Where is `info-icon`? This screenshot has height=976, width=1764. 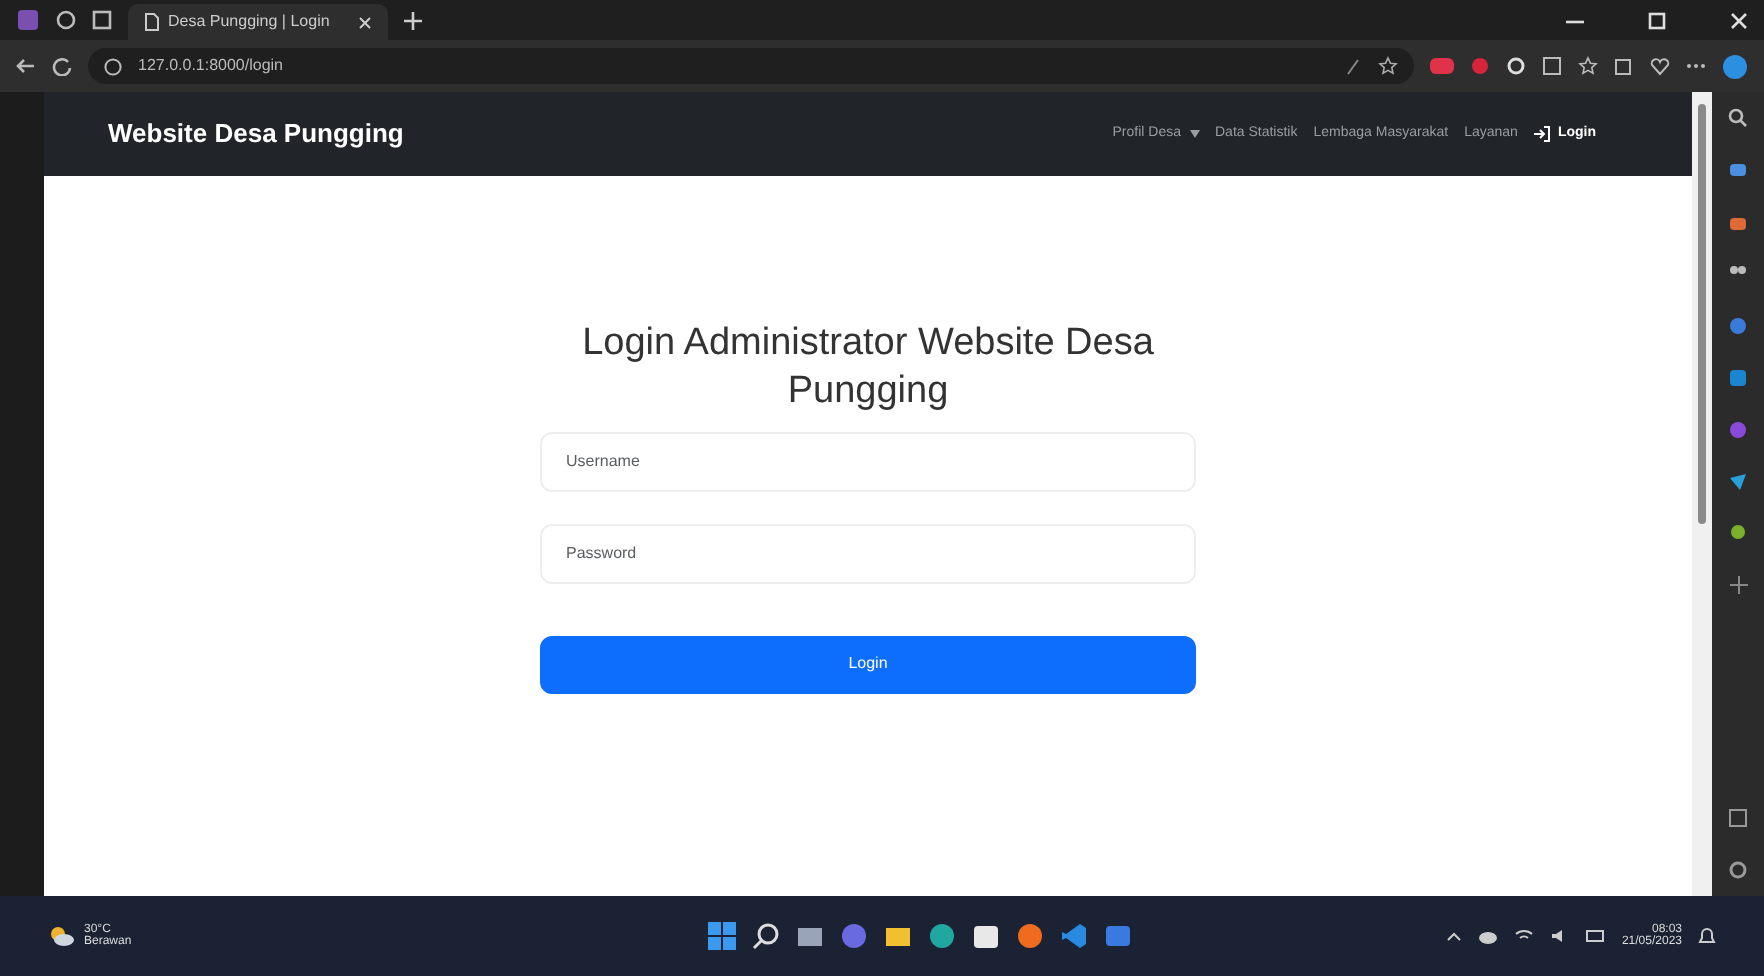 info-icon is located at coordinates (113, 66).